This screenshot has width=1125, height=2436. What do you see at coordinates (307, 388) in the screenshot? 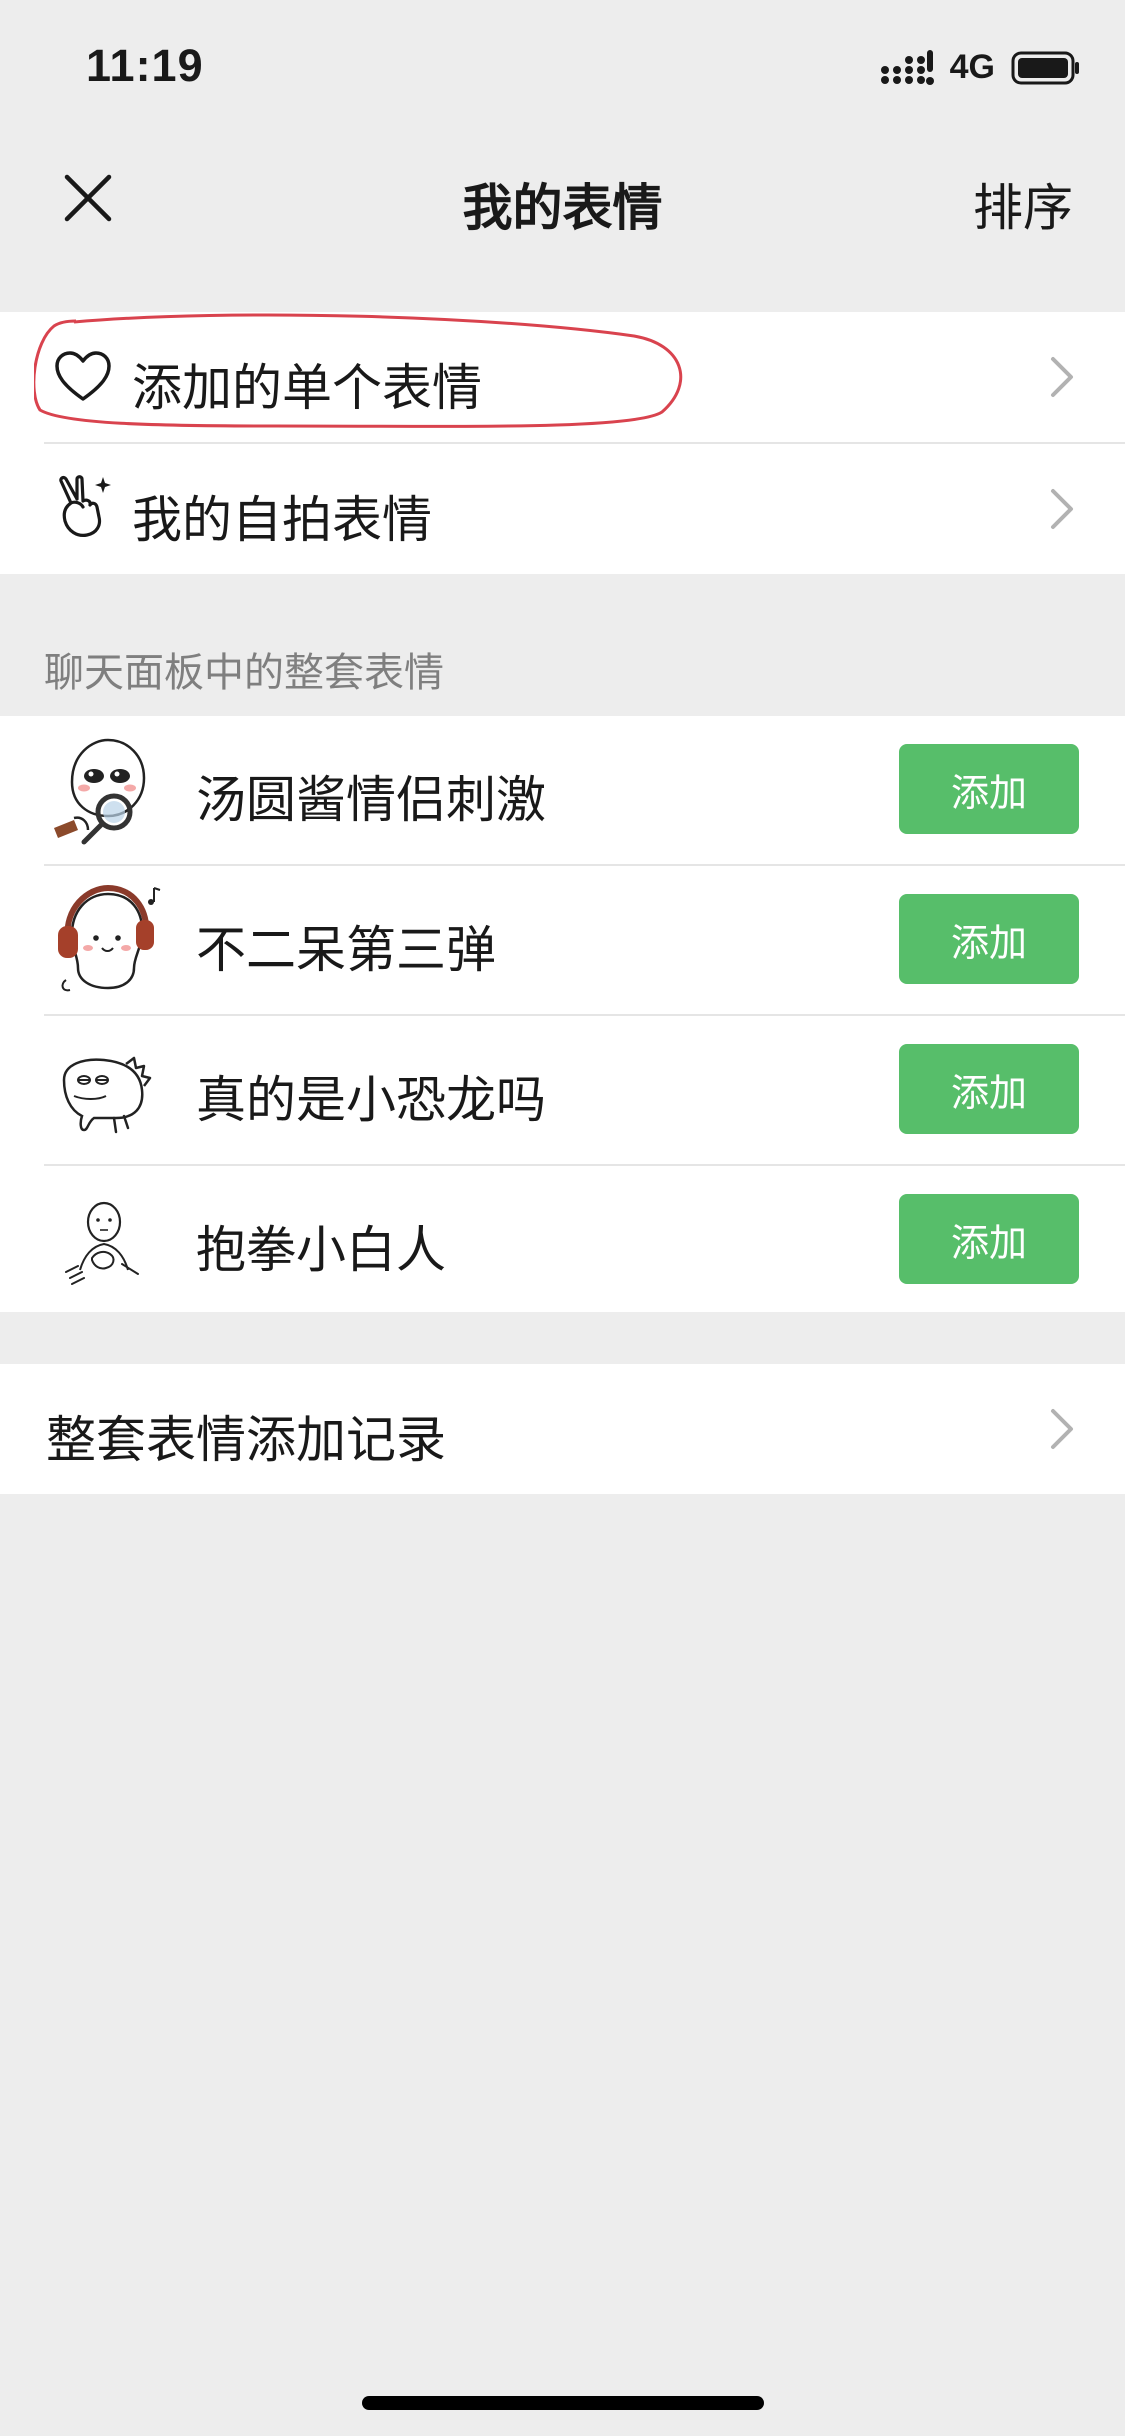
I see `single-stickers-label: 添加的单个表情` at bounding box center [307, 388].